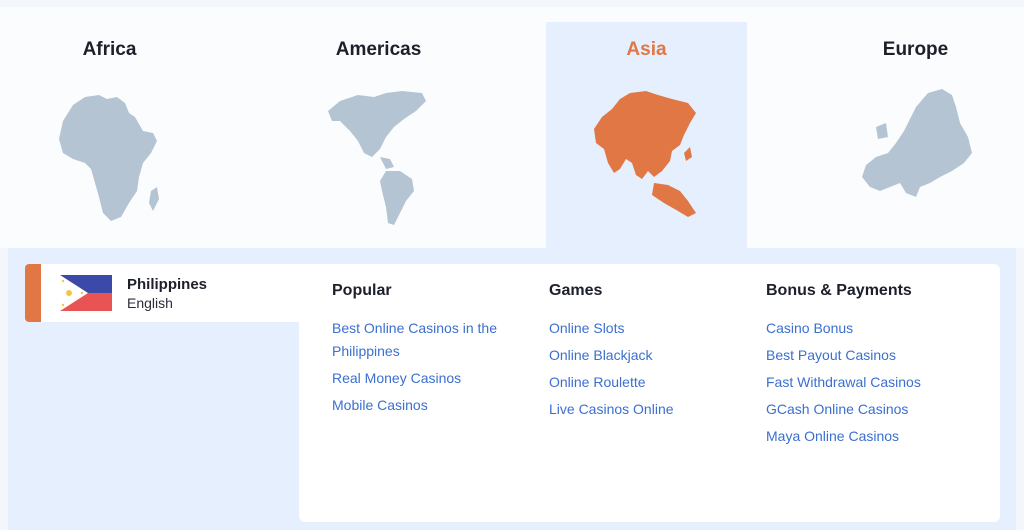 This screenshot has height=530, width=1024. Describe the element at coordinates (866, 328) in the screenshot. I see `link-casino-bonus: Casino Bonus` at that location.